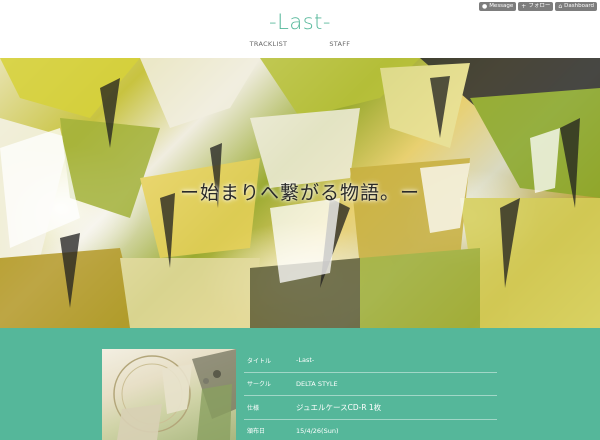 Image resolution: width=600 pixels, height=440 pixels. I want to click on message-icon: ●, so click(484, 6).